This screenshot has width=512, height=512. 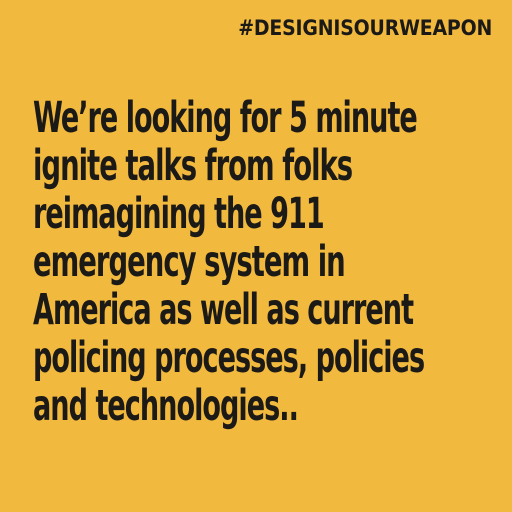 What do you see at coordinates (298, 118) in the screenshot?
I see `talk-duration-number: 5` at bounding box center [298, 118].